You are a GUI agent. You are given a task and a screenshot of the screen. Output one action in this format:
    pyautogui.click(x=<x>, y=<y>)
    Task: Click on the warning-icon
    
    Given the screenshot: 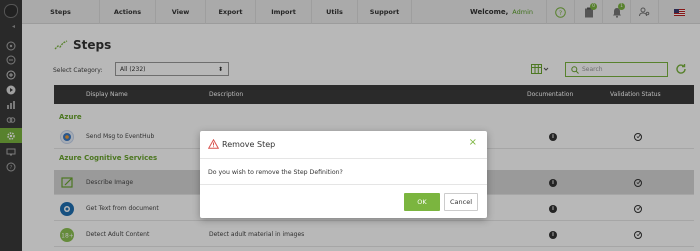 What is the action you would take?
    pyautogui.click(x=213, y=144)
    